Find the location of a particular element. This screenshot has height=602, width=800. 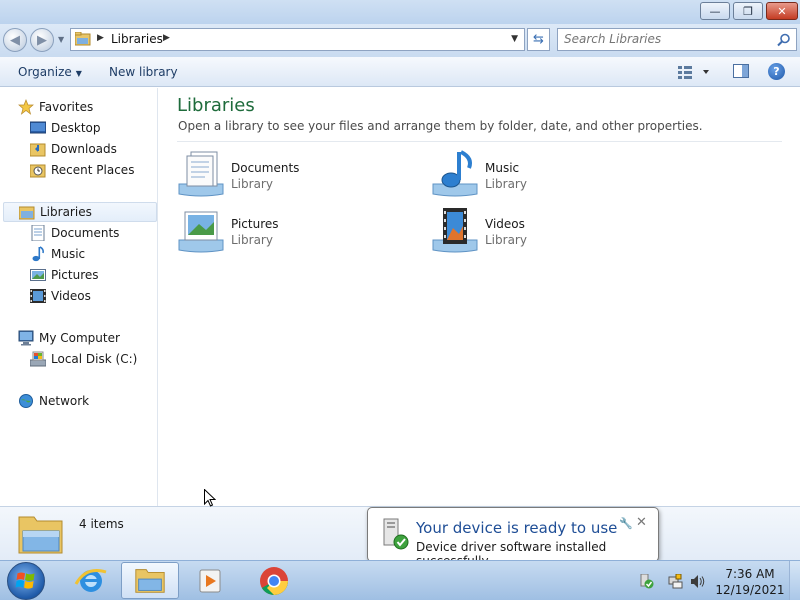

help-icon: ? is located at coordinates (776, 71).